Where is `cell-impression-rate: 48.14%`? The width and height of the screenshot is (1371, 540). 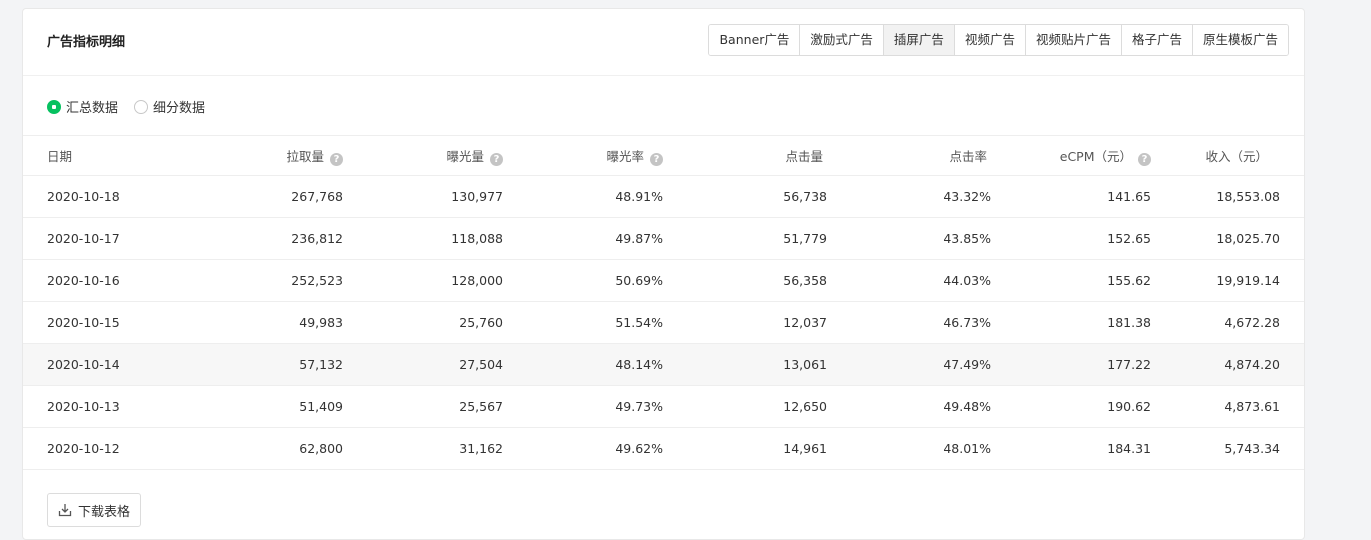
cell-impression-rate: 48.14% is located at coordinates (639, 364).